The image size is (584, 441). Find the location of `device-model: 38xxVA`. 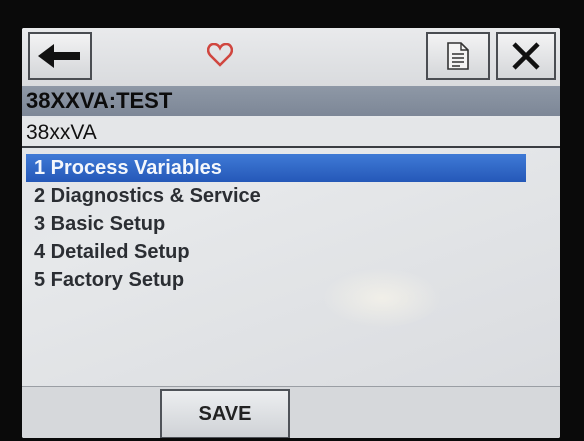

device-model: 38xxVA is located at coordinates (291, 133).